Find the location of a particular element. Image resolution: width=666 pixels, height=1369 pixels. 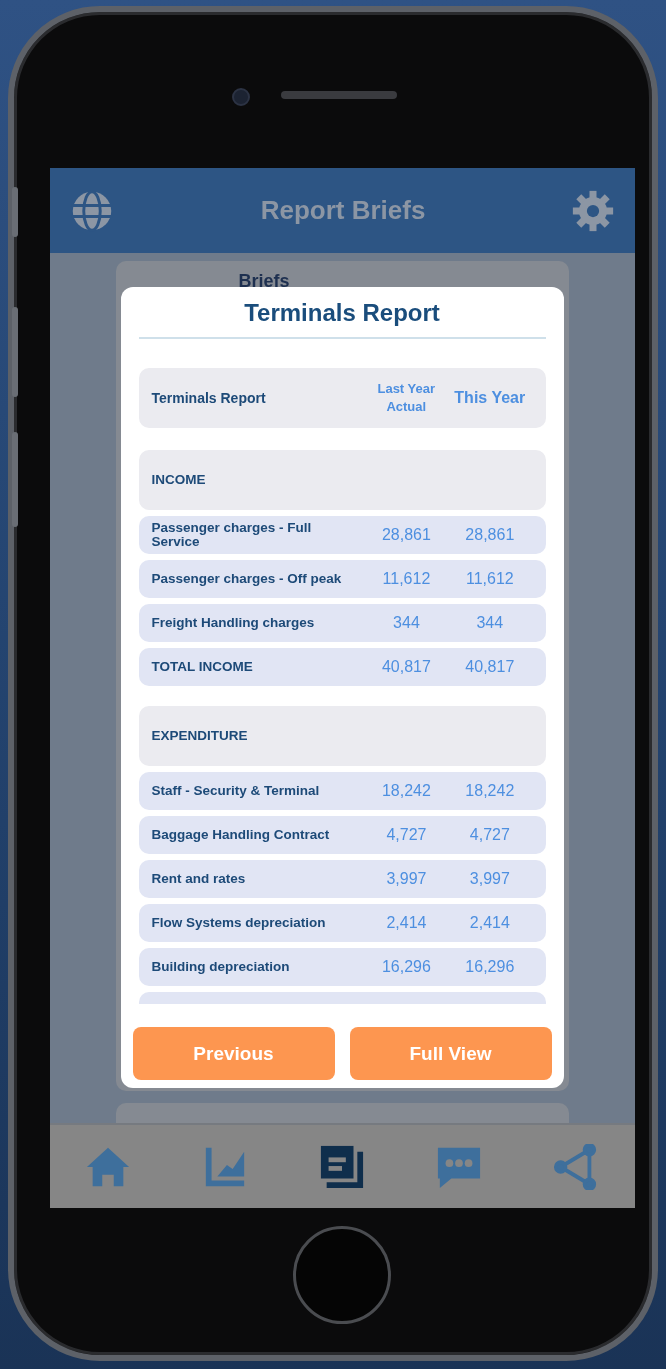

card-title: Briefs is located at coordinates (264, 281).